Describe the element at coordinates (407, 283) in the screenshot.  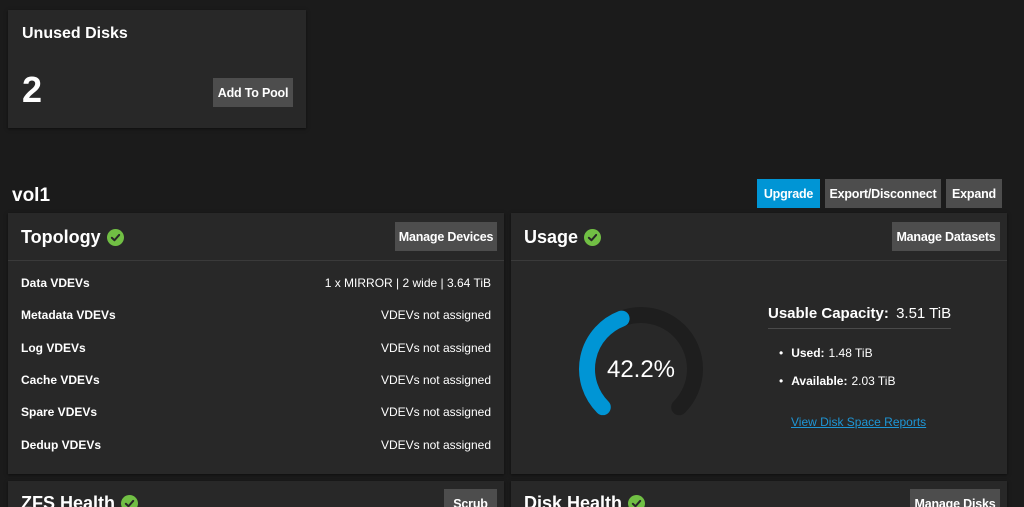
I see `topology-row-value: 1 x MIRROR | 2 wide | 3.64 TiB` at that location.